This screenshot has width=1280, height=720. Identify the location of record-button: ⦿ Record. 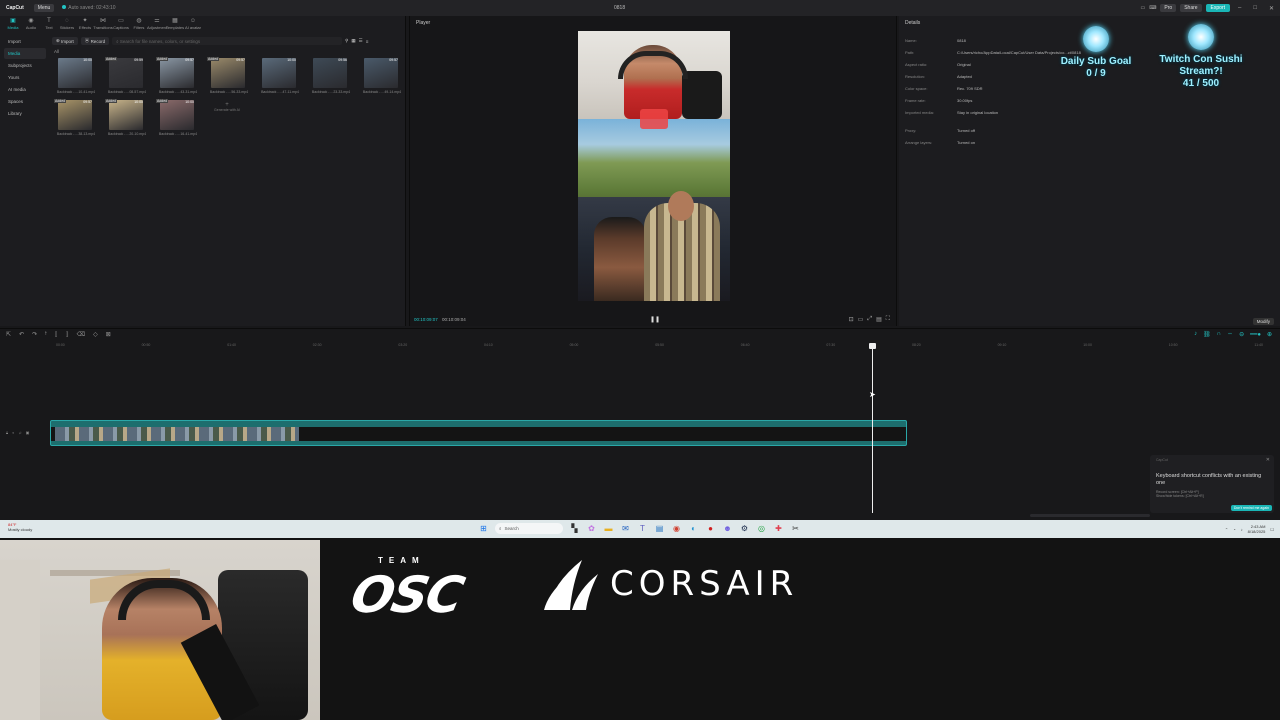
(95, 41).